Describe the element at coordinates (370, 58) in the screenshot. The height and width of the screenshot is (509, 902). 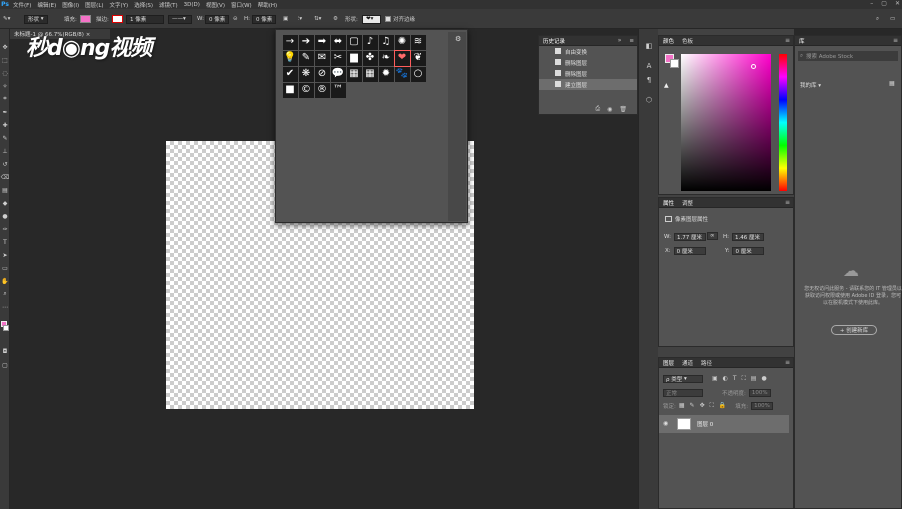
I see `shape-option: ✤` at that location.